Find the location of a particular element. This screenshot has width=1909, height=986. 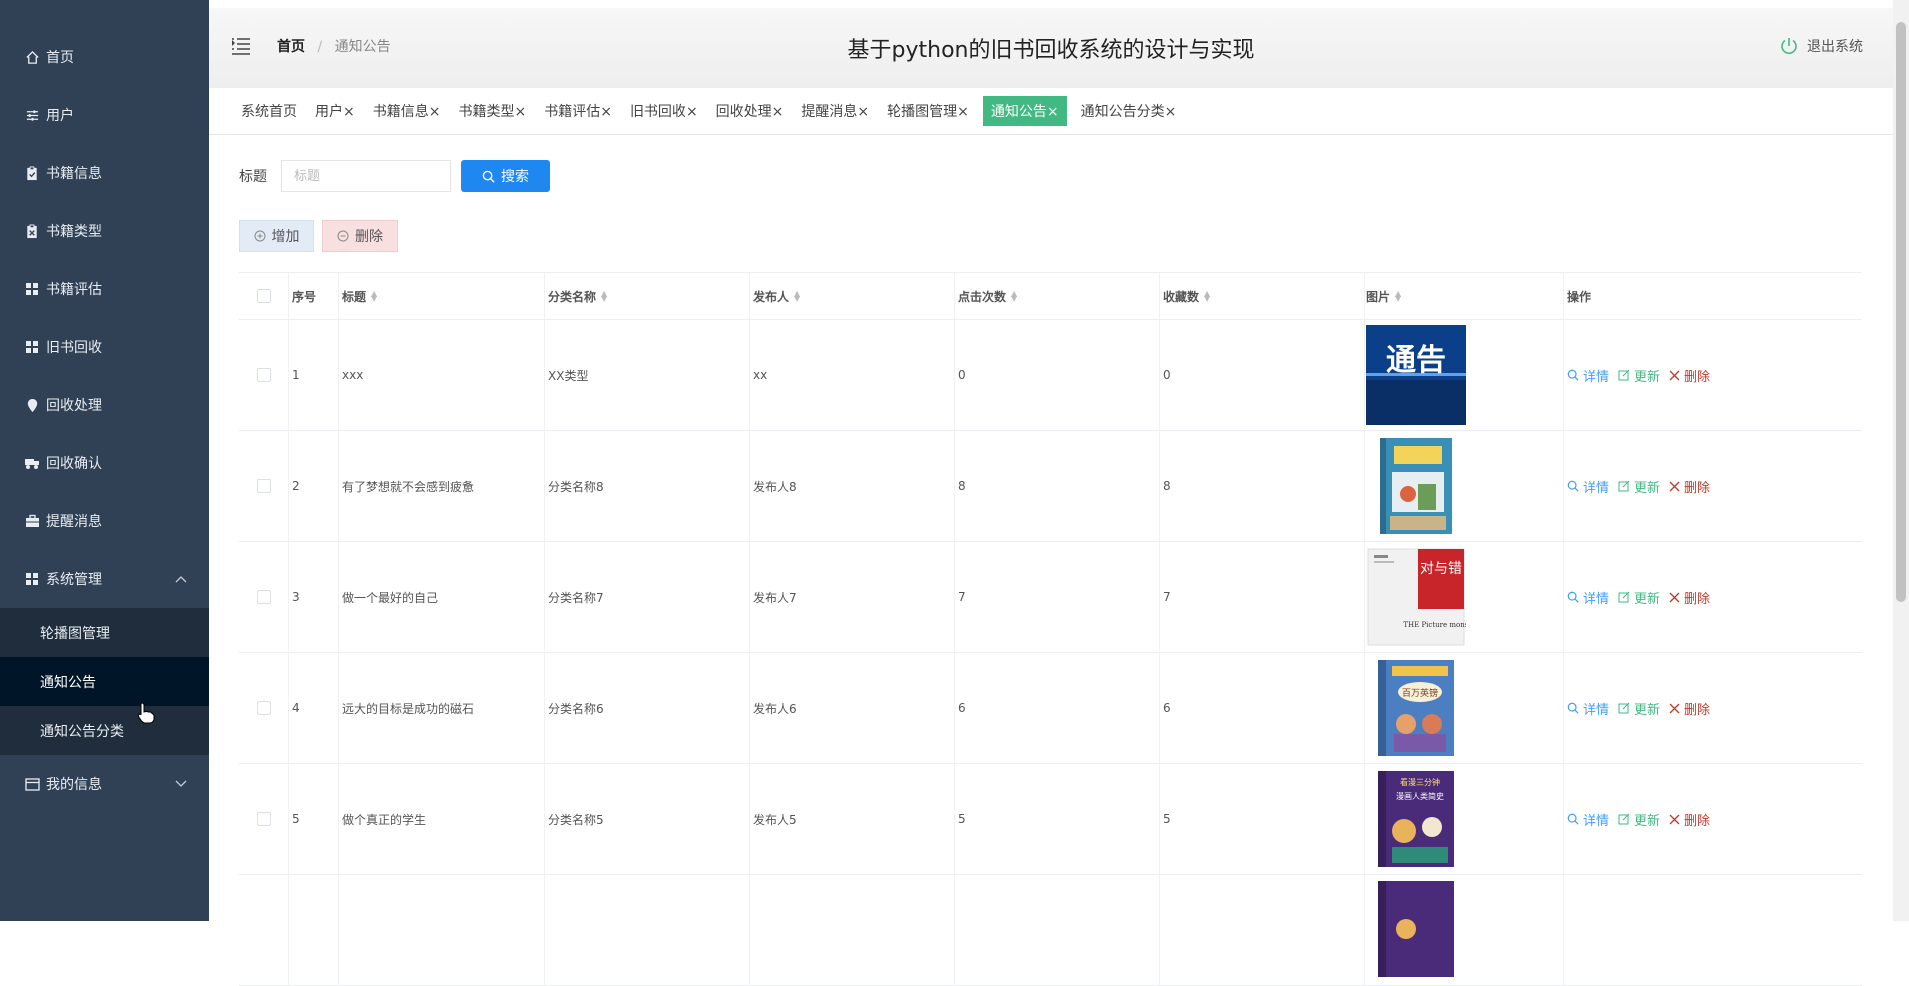

select-all-checkbox is located at coordinates (264, 296).